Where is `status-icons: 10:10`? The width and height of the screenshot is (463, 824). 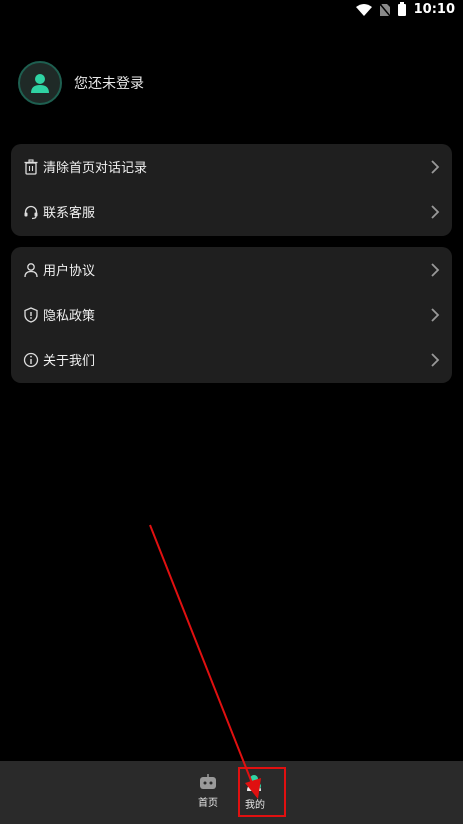
status-icons: 10:10 is located at coordinates (405, 9).